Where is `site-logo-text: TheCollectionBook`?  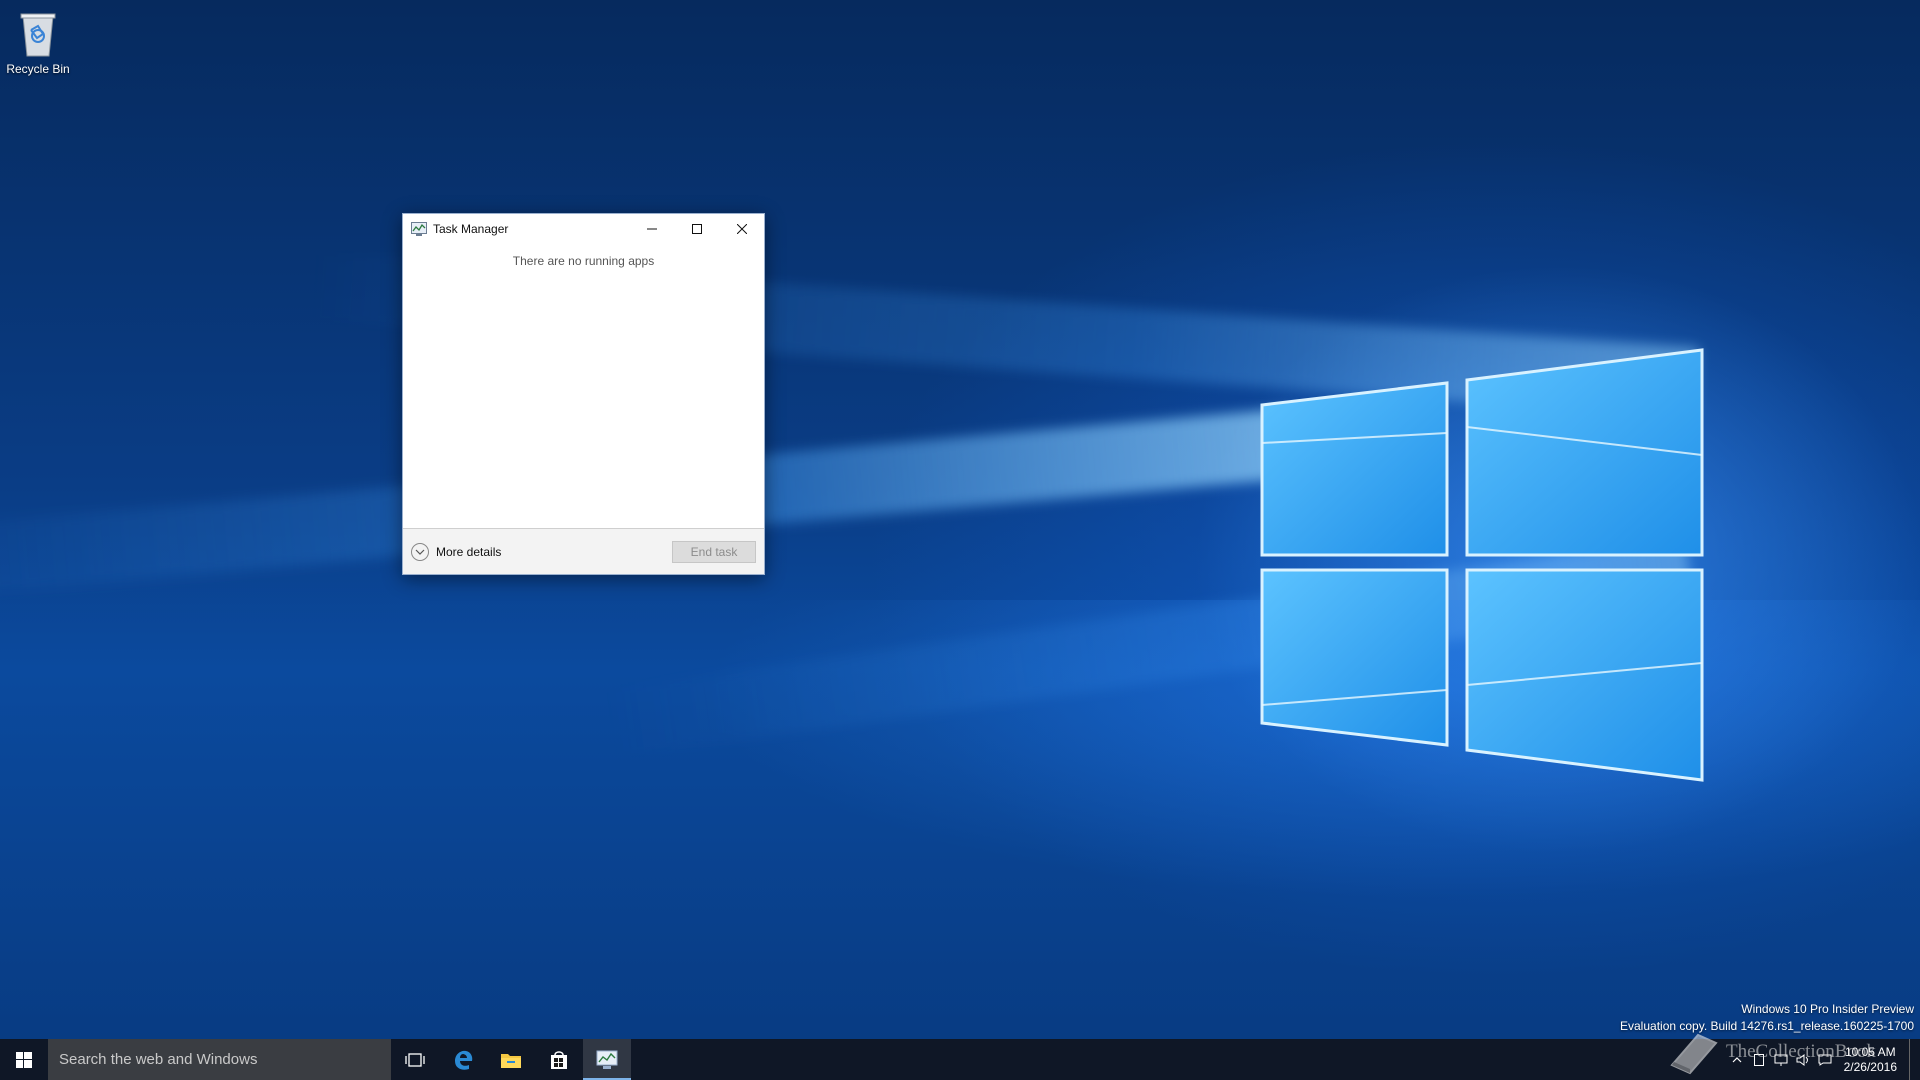
site-logo-text: TheCollectionBook is located at coordinates (1801, 1051).